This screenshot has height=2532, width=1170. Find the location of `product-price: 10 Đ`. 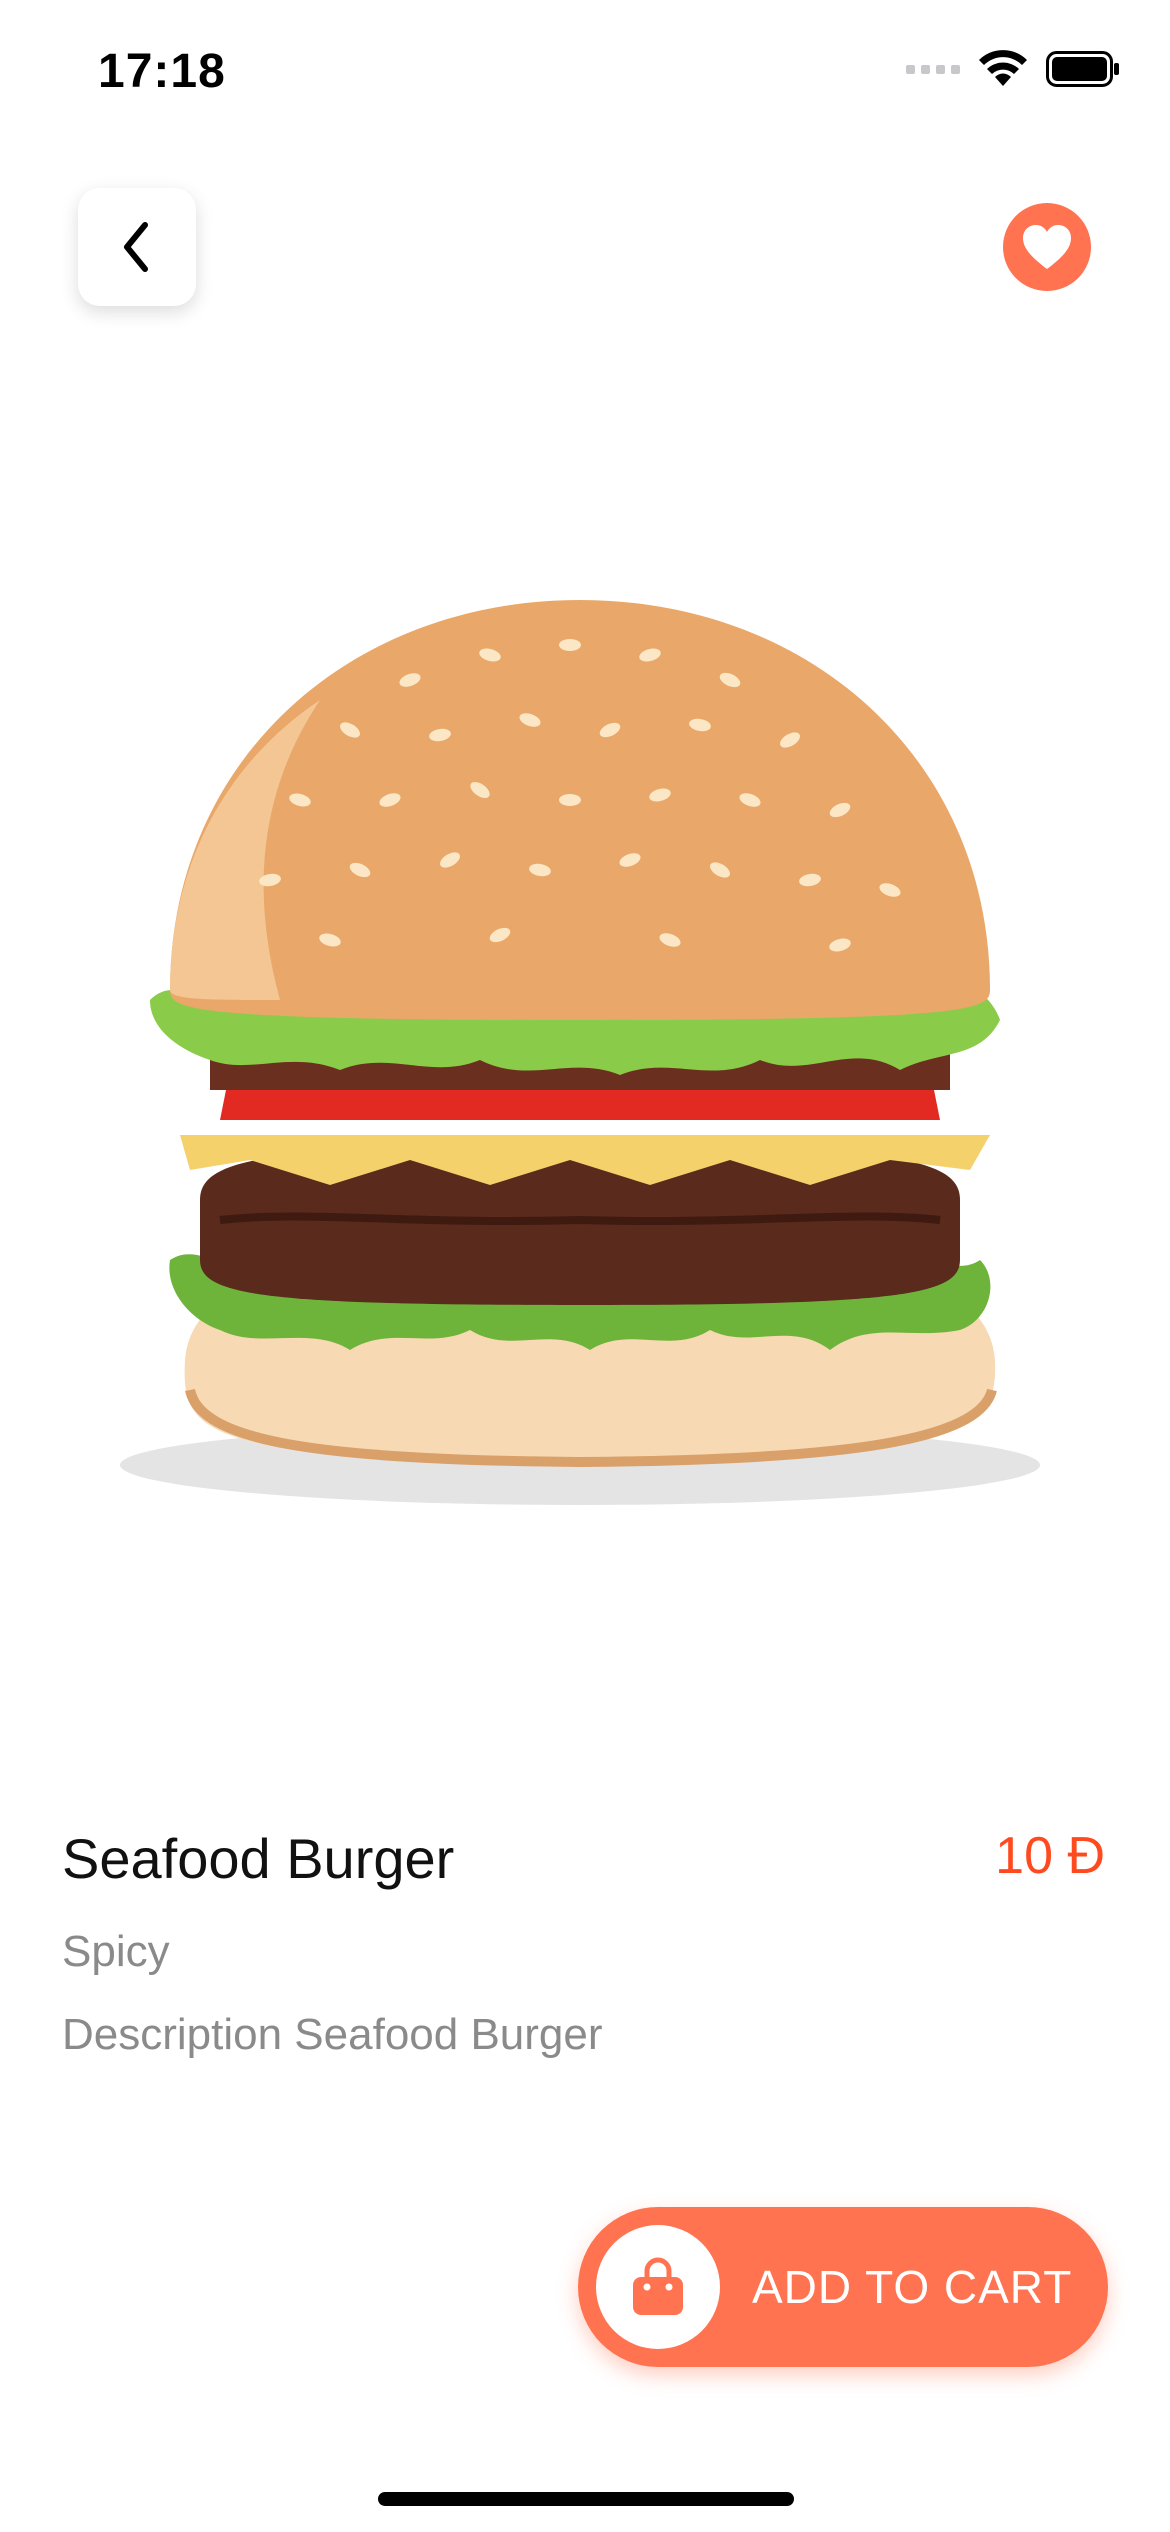

product-price: 10 Đ is located at coordinates (1050, 1856).